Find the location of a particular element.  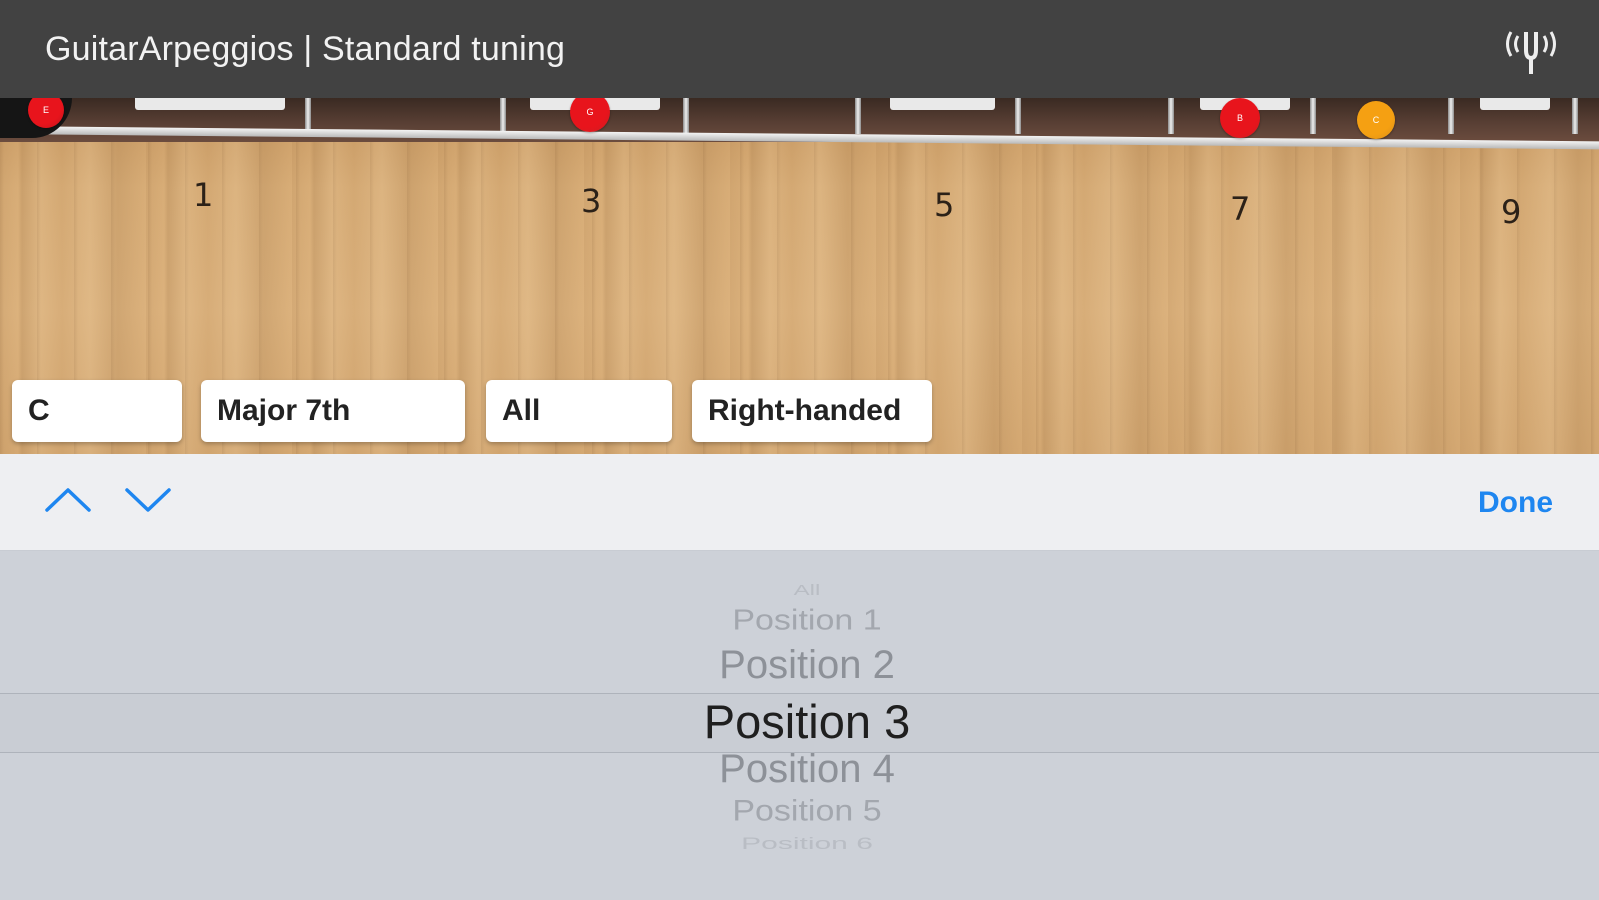

title-bar: GuitarArpeggios | Standard tuning is located at coordinates (799, 49).